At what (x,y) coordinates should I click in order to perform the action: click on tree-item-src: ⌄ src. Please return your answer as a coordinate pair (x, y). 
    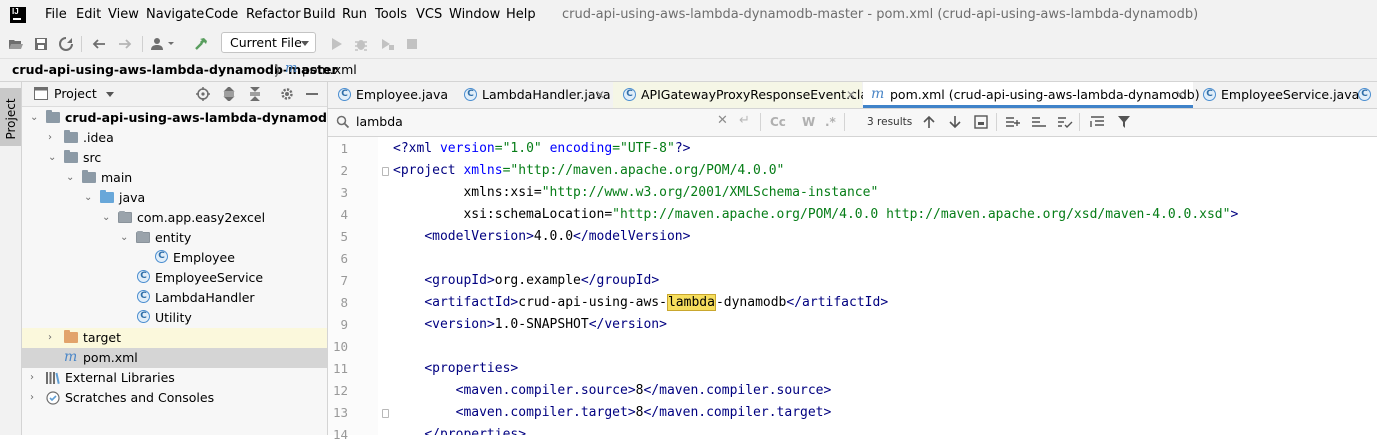
    Looking at the image, I should click on (174, 158).